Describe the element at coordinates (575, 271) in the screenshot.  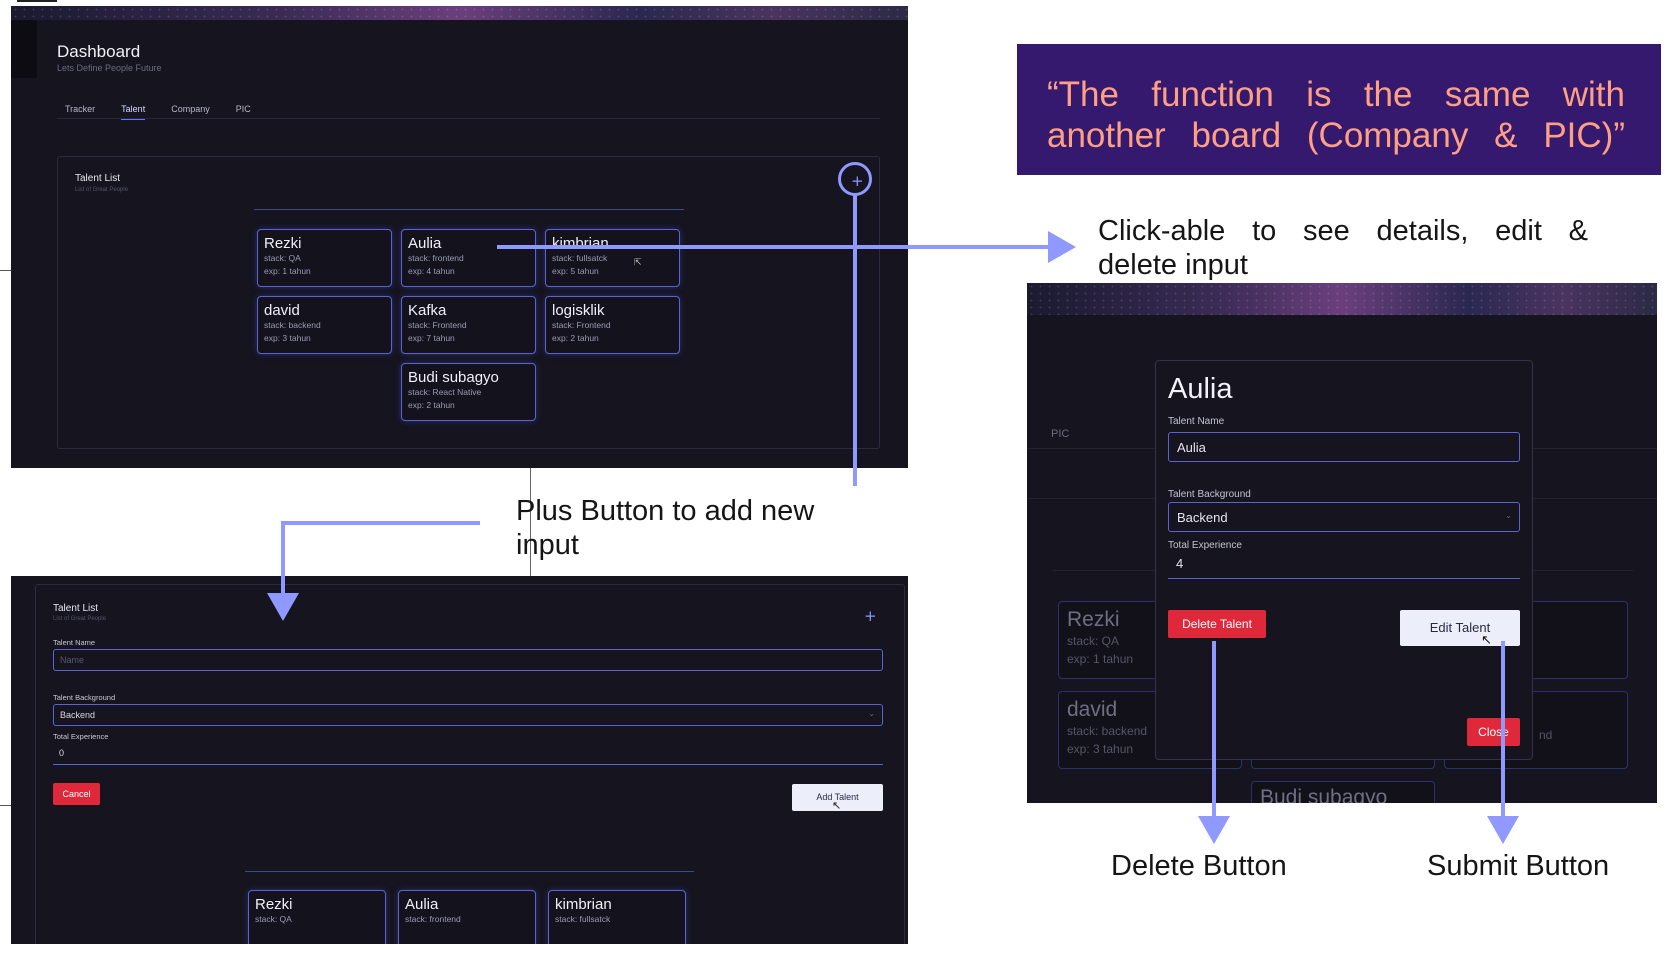
I see `talent-card-exp: exp: 5 tahun` at that location.